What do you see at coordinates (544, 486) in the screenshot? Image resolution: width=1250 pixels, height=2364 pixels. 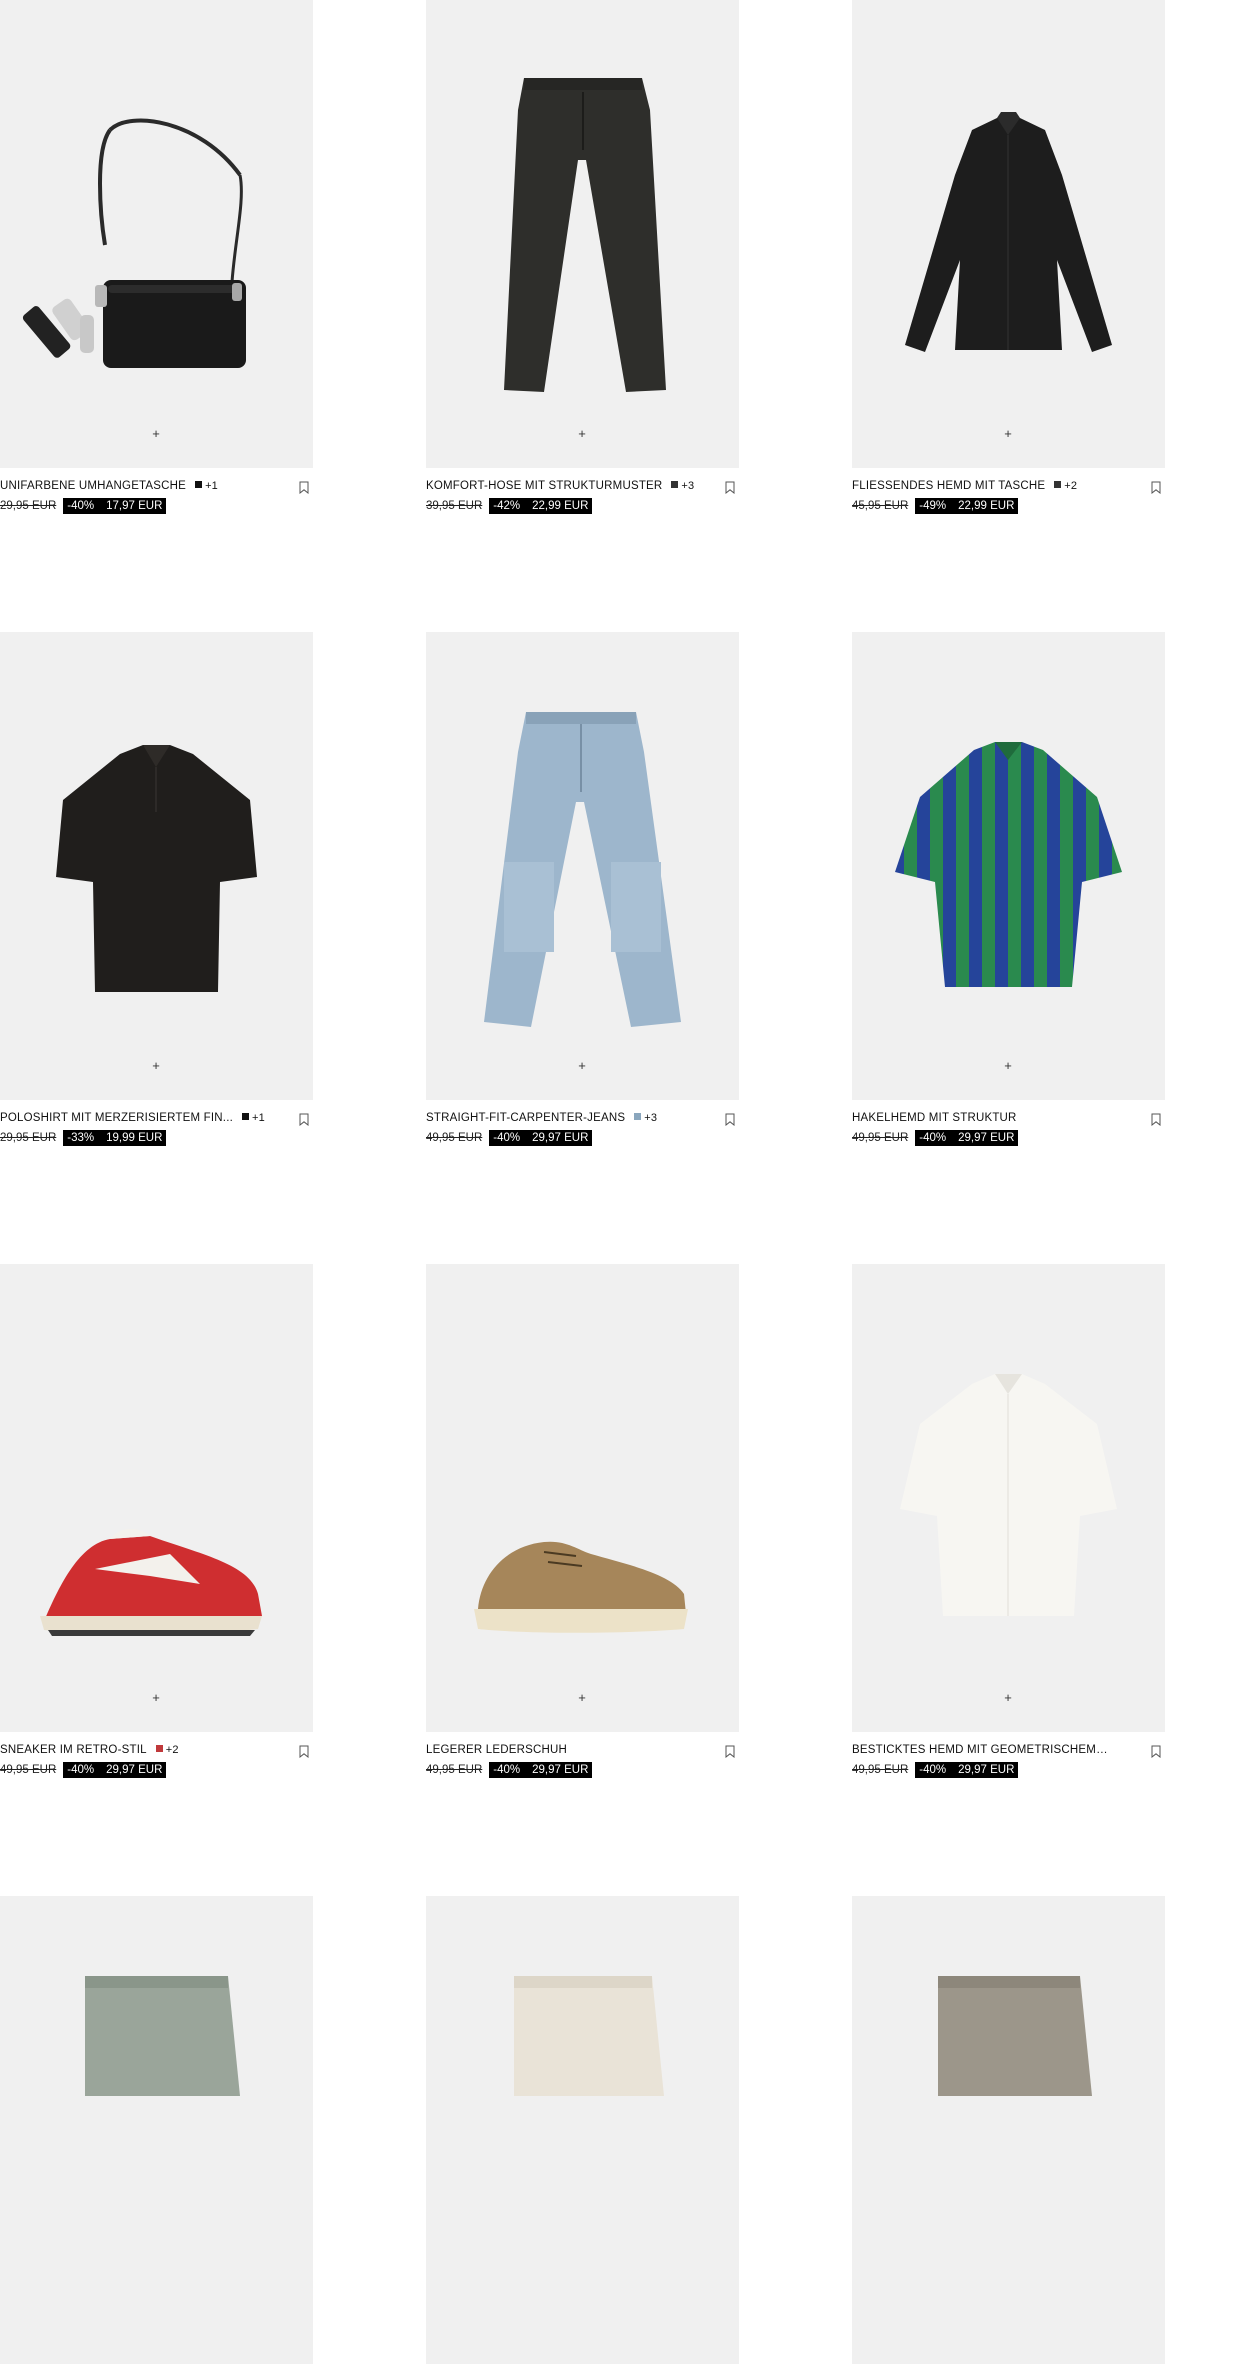 I see `product-name: KOMFORT-HOSE MIT STRUKTURMUSTER` at bounding box center [544, 486].